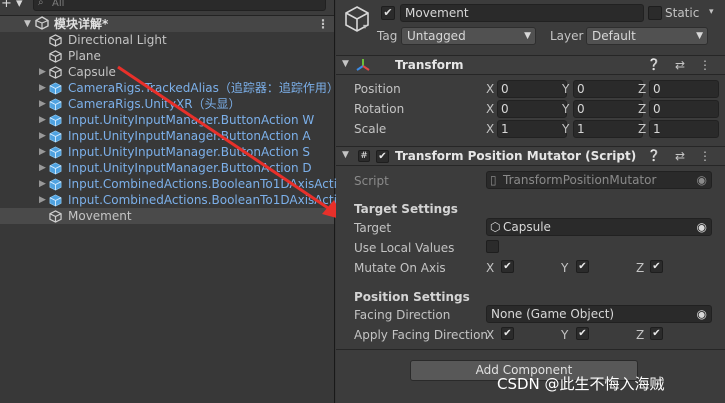 This screenshot has height=403, width=725. I want to click on facing-field: None (Game Object) ◉, so click(599, 314).